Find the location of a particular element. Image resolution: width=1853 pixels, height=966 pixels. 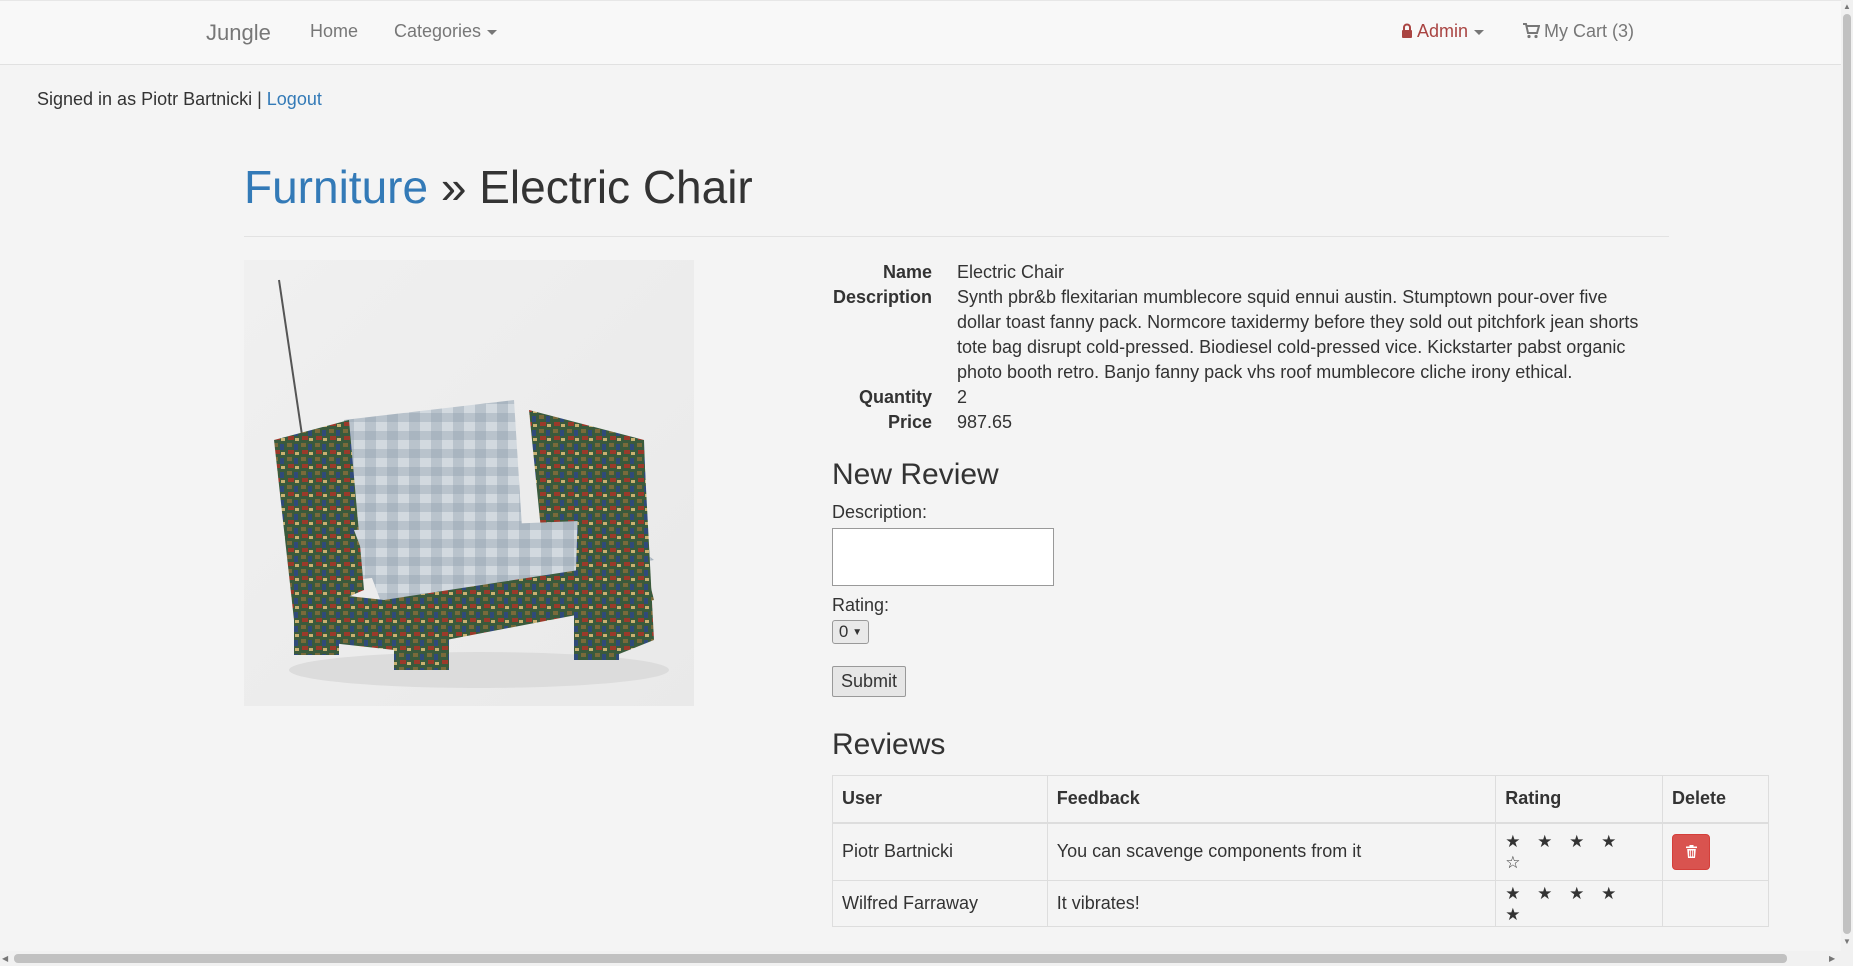

review-description-input is located at coordinates (943, 557).